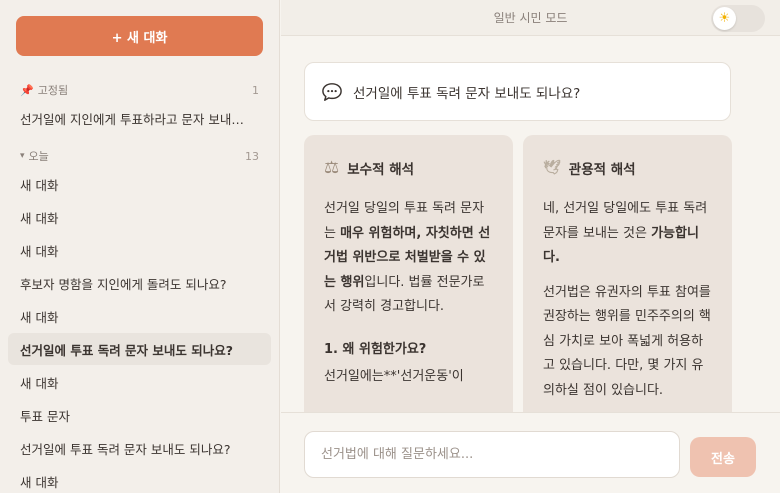 This screenshot has width=780, height=493. What do you see at coordinates (139, 349) in the screenshot?
I see `chat-item-active: 선거일에 투표 독려 문자 보내도 되나요?` at bounding box center [139, 349].